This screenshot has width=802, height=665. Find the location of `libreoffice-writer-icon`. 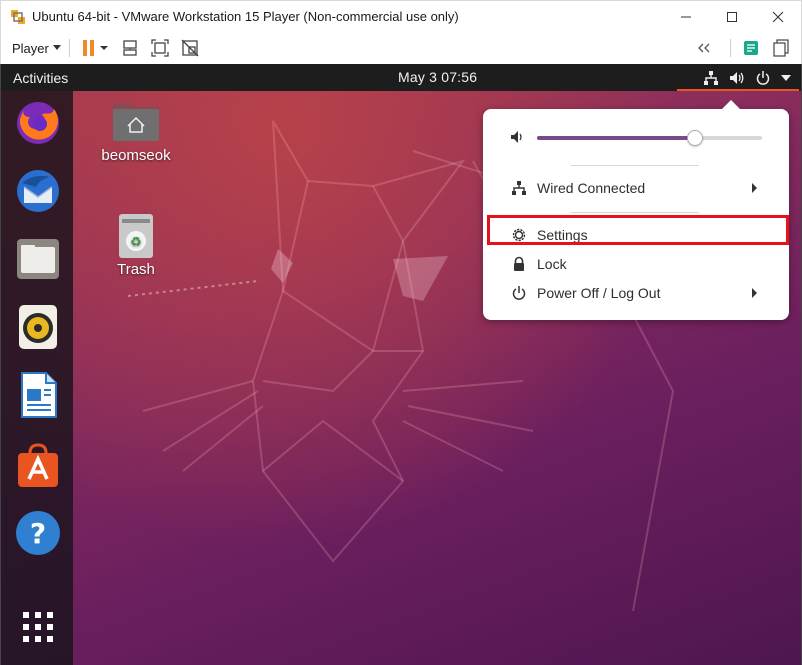

libreoffice-writer-icon is located at coordinates (39, 395).